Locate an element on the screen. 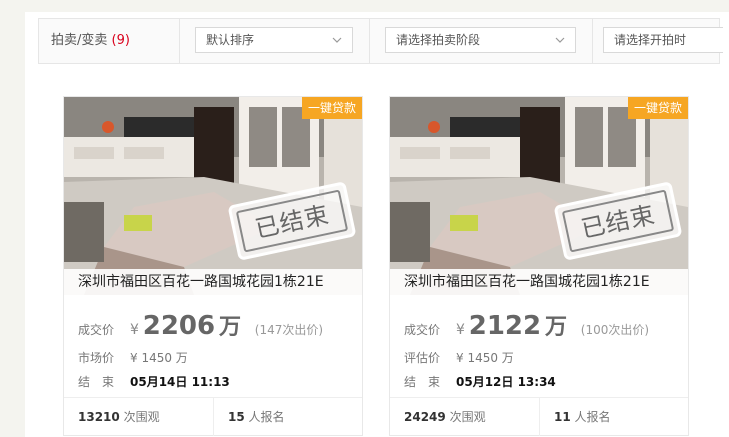  stage-select-placeholder: 请选择拍卖阶段 is located at coordinates (438, 40).